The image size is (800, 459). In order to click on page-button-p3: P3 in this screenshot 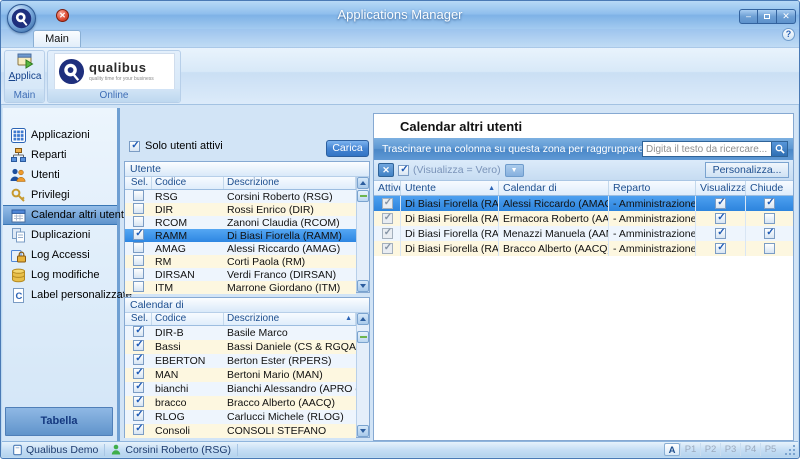, I will do `click(730, 449)`.